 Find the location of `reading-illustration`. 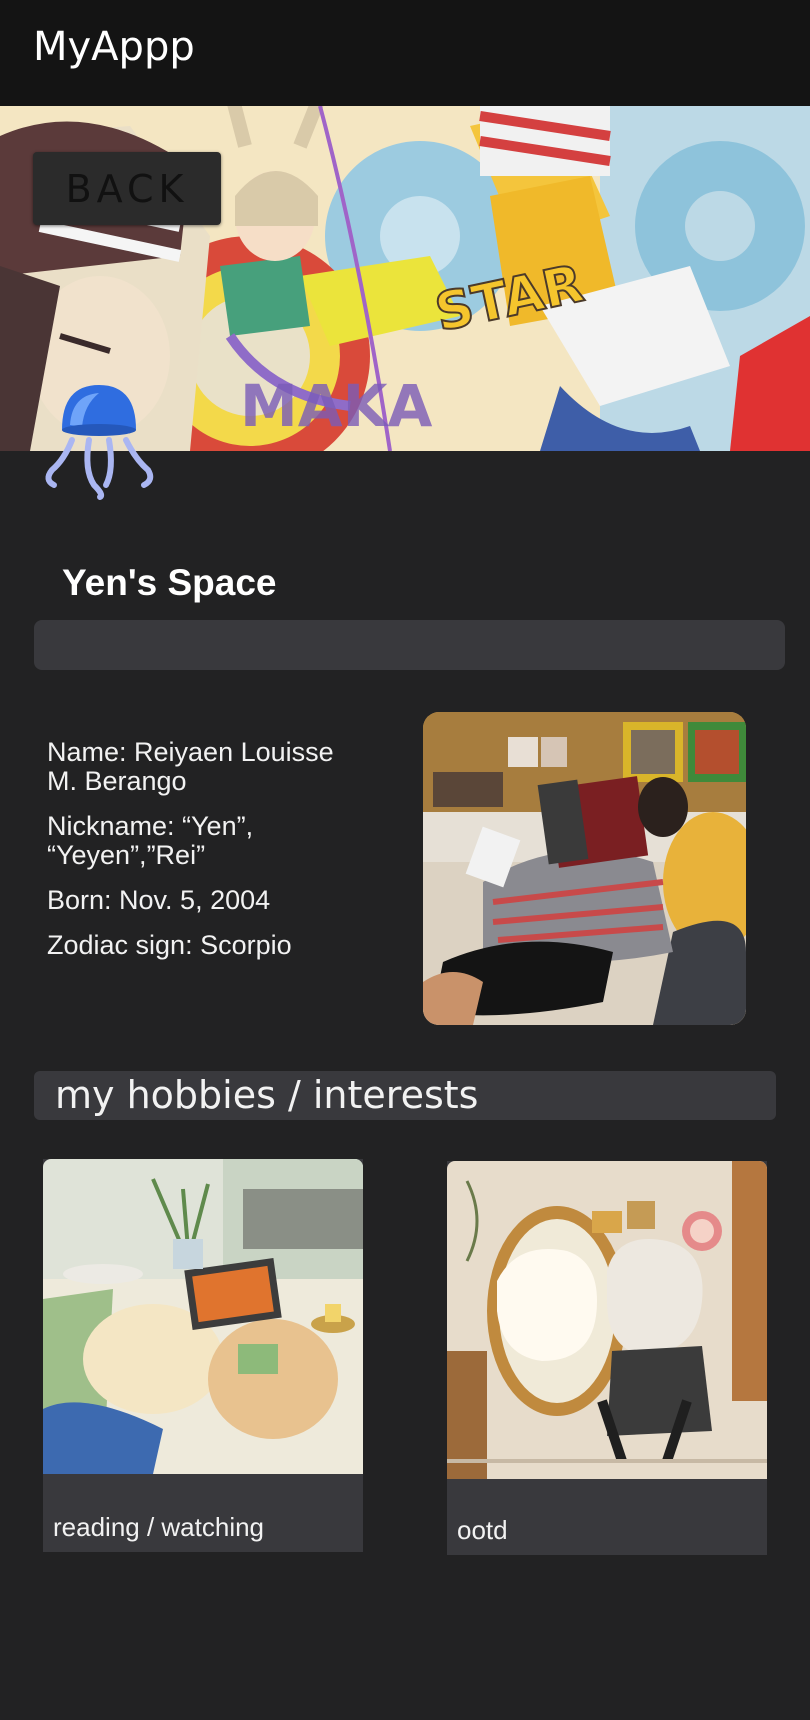

reading-illustration is located at coordinates (203, 1316).